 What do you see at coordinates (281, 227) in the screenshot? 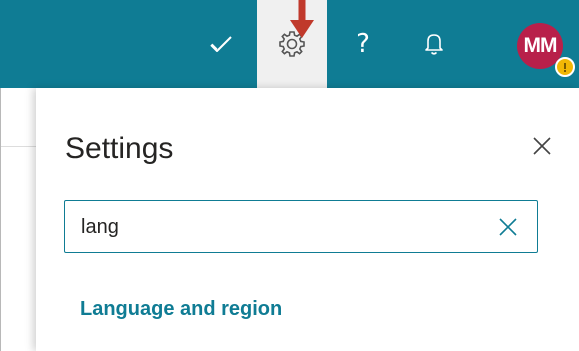
I see `settings-search-input` at bounding box center [281, 227].